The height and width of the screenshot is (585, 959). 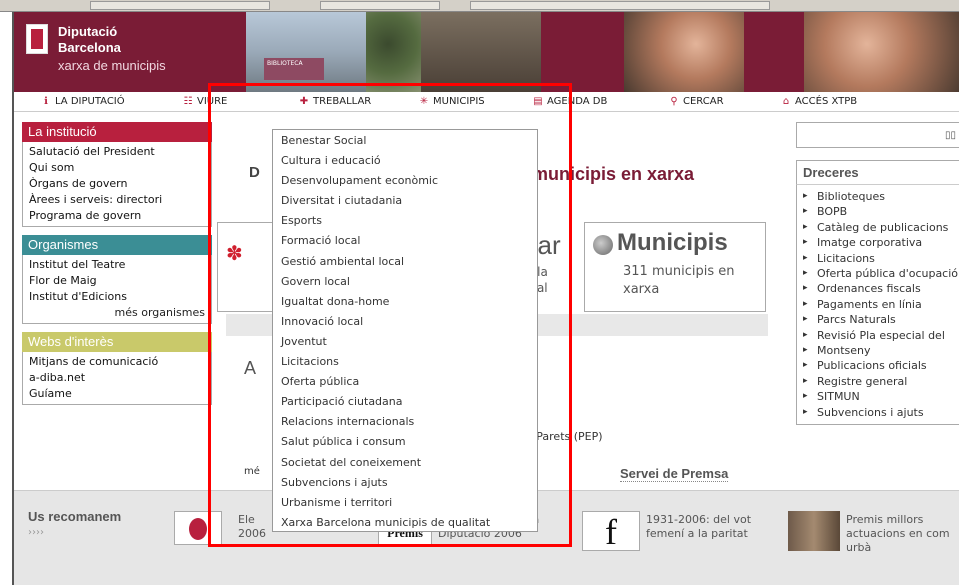 I want to click on link-mes-organismes: més organismes, so click(x=117, y=313).